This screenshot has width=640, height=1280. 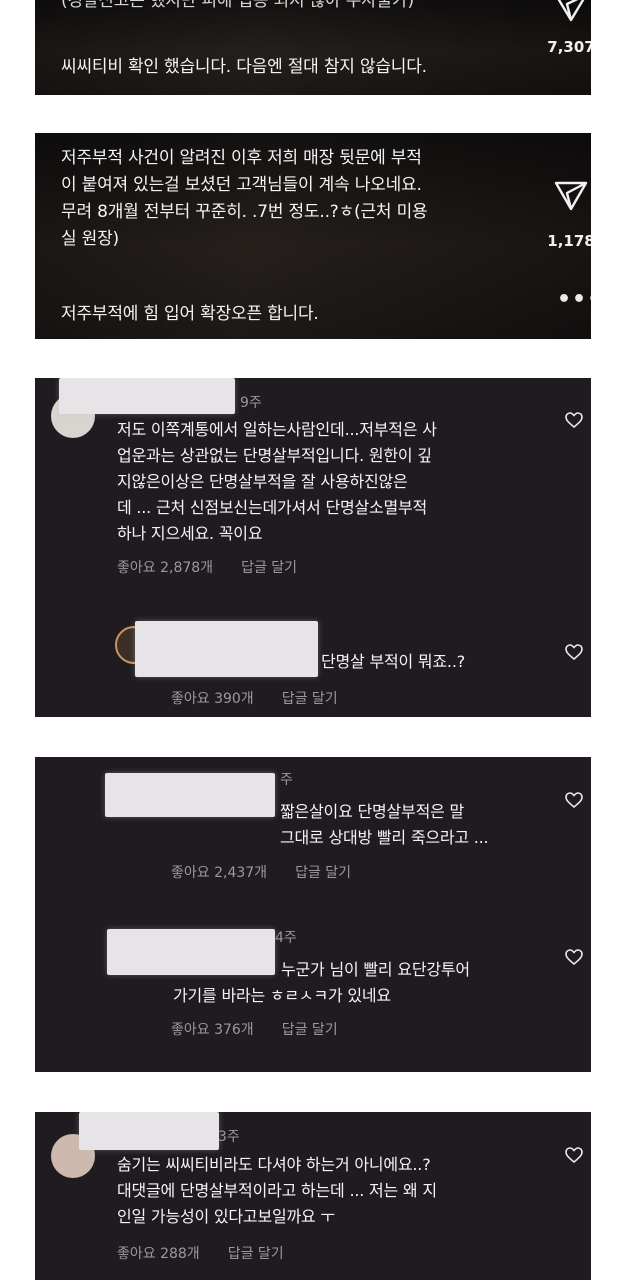 What do you see at coordinates (574, 299) in the screenshot?
I see `more-options-icon: •••` at bounding box center [574, 299].